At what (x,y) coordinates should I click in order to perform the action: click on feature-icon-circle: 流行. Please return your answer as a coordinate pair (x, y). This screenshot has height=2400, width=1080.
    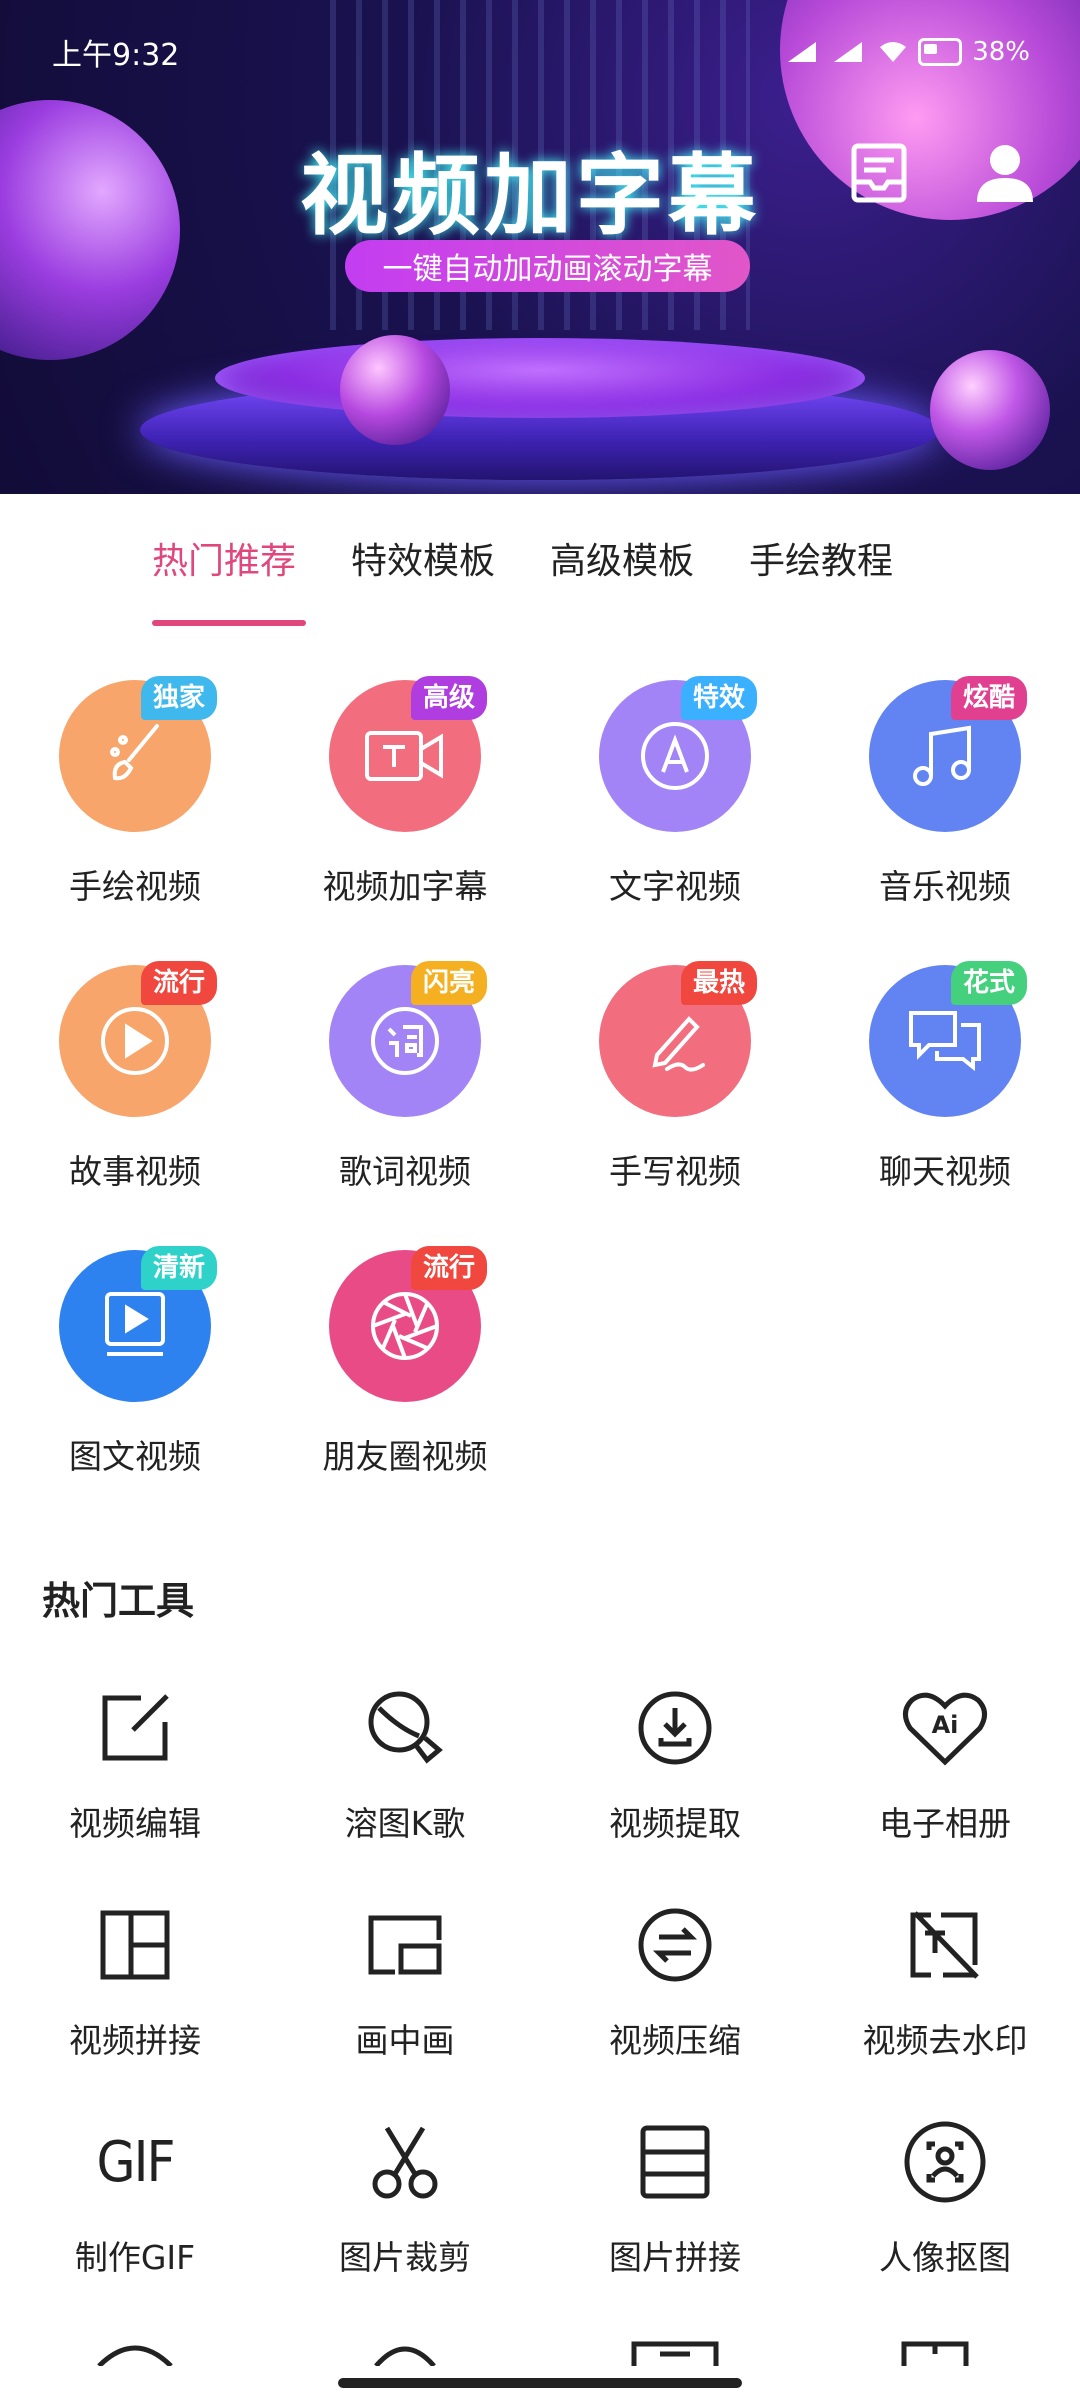
    Looking at the image, I should click on (408, 1324).